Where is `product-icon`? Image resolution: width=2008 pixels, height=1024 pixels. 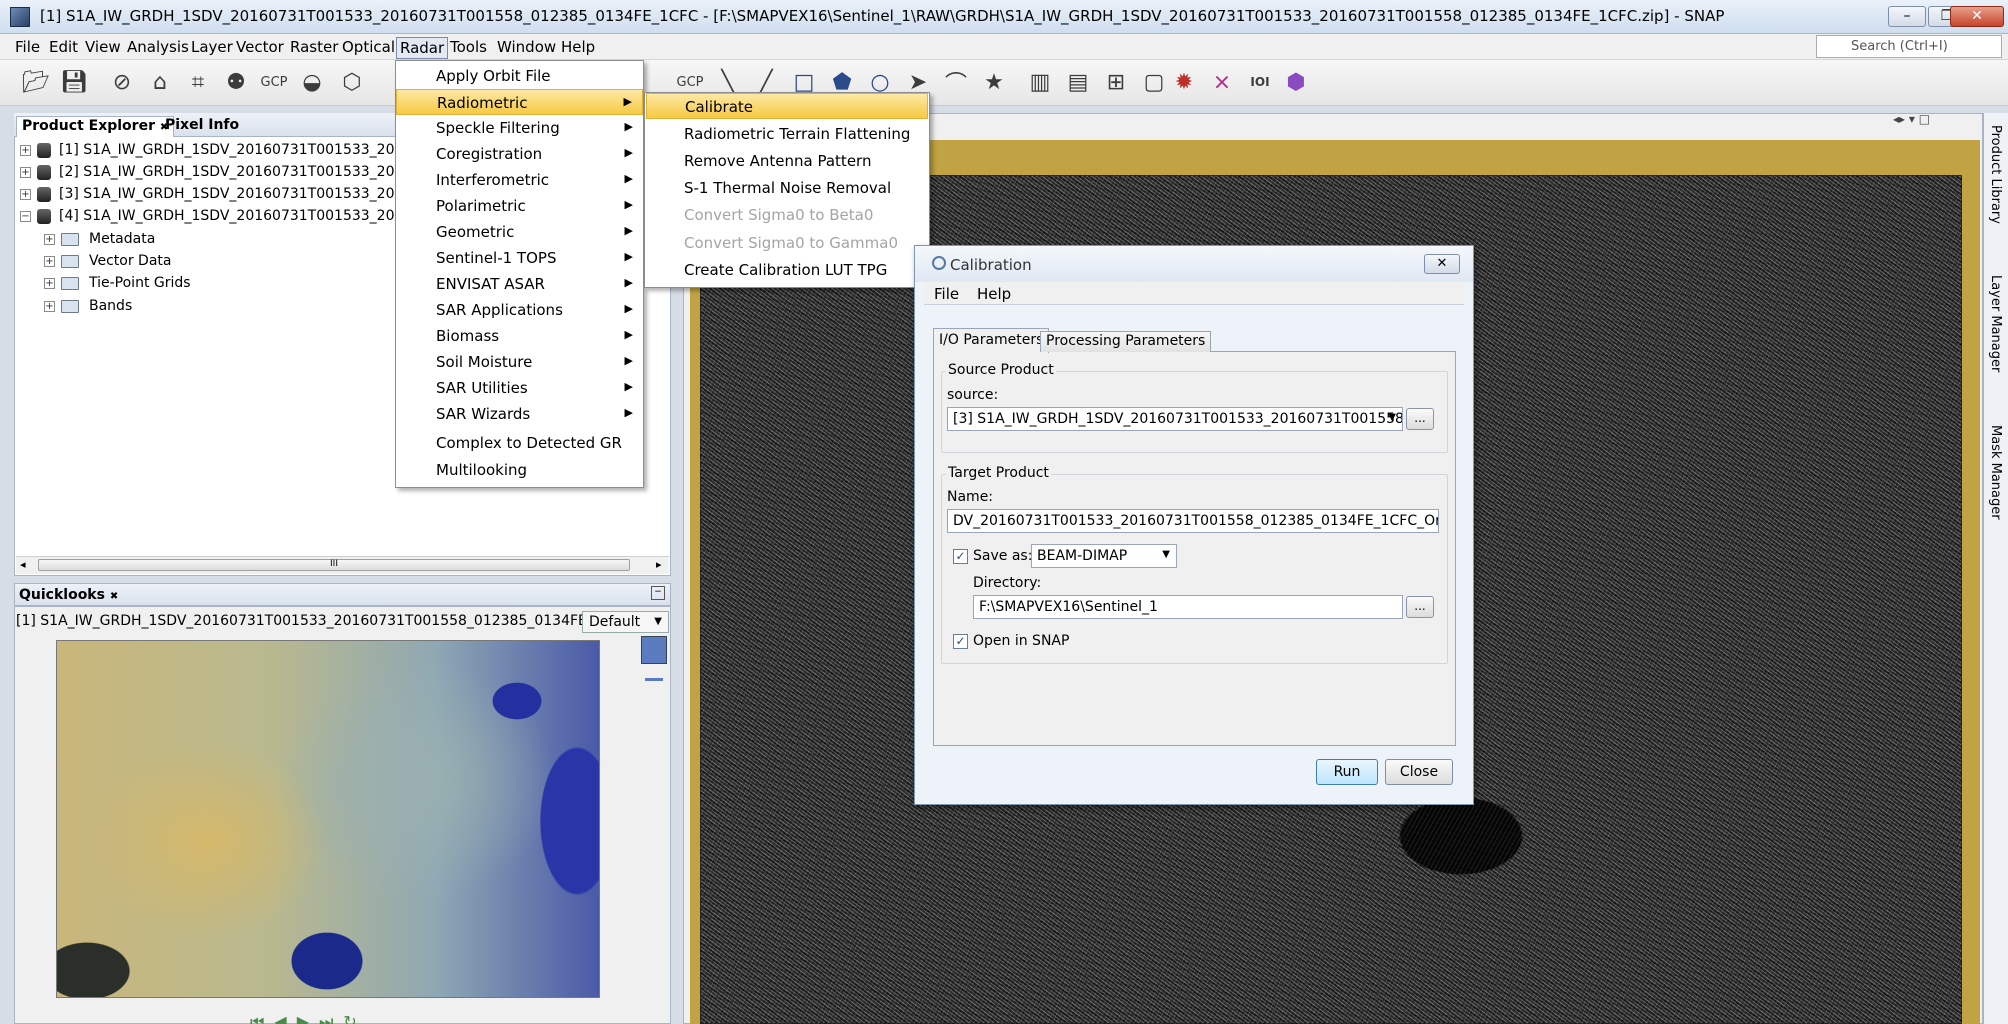
product-icon is located at coordinates (44, 194).